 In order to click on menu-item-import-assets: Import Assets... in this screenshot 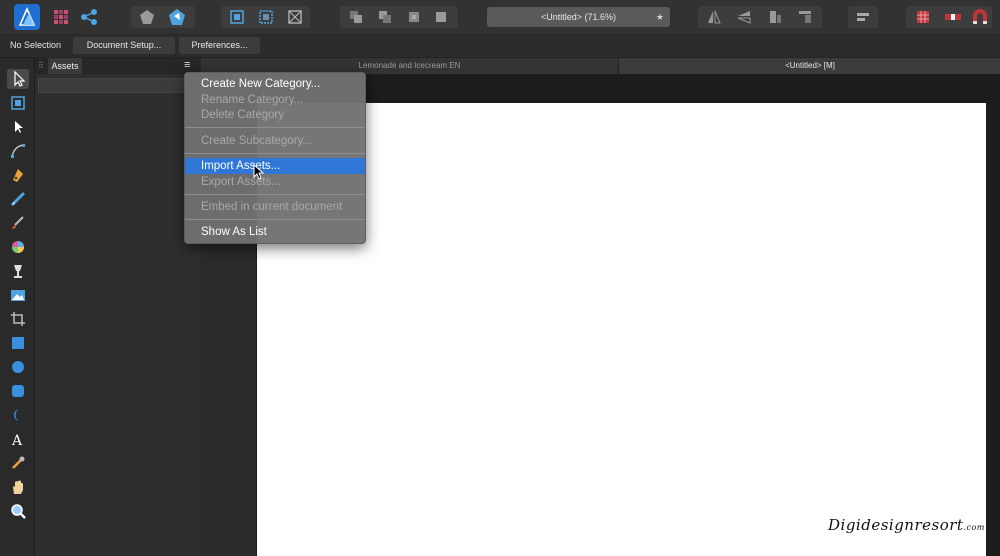, I will do `click(275, 166)`.